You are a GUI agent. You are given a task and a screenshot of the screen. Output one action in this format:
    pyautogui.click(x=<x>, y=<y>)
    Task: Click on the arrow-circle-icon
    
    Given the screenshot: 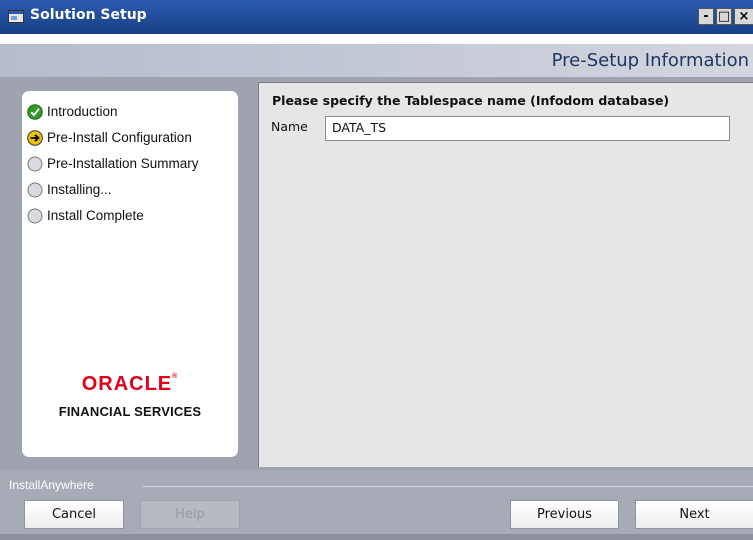 What is the action you would take?
    pyautogui.click(x=35, y=138)
    